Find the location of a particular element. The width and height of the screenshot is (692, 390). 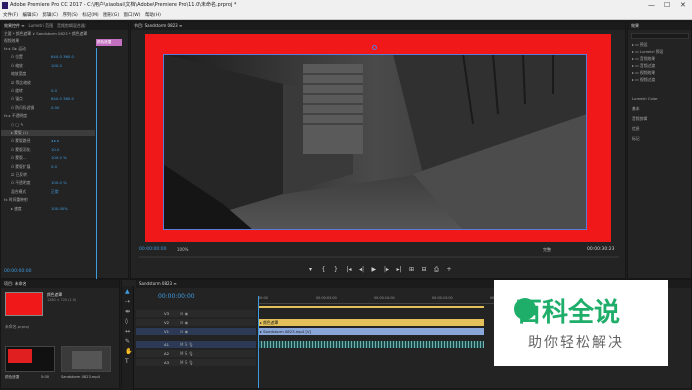

track-header: V2 ⊟ ◉ is located at coordinates (196, 322).